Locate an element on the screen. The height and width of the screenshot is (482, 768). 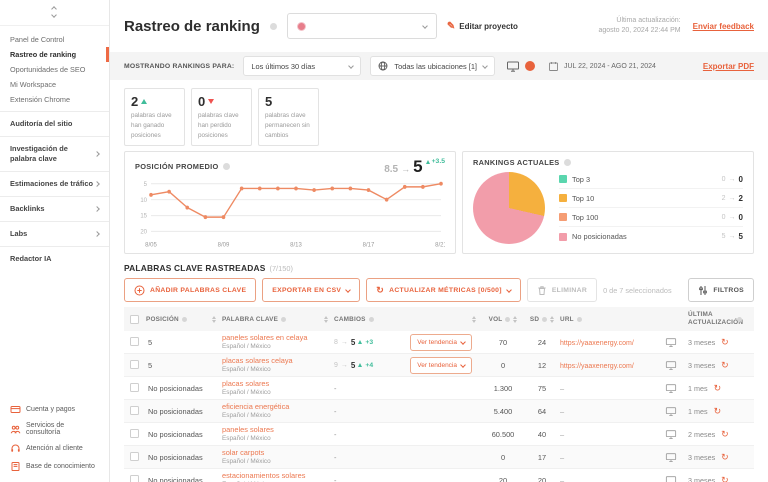
sidebar-item-extension-chrome: Extensión Chrome is located at coordinates (54, 99).